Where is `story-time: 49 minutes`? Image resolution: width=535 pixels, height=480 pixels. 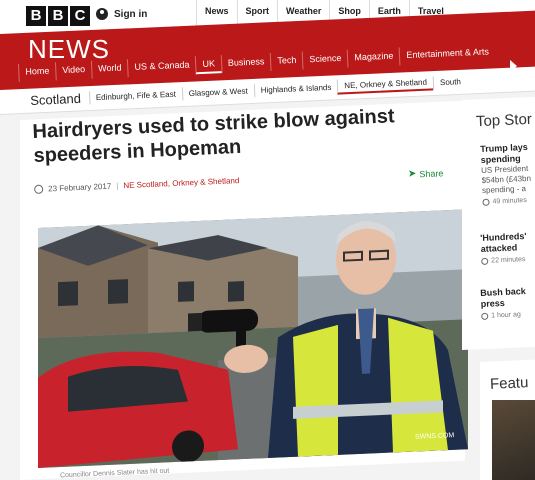 story-time: 49 minutes is located at coordinates (509, 201).